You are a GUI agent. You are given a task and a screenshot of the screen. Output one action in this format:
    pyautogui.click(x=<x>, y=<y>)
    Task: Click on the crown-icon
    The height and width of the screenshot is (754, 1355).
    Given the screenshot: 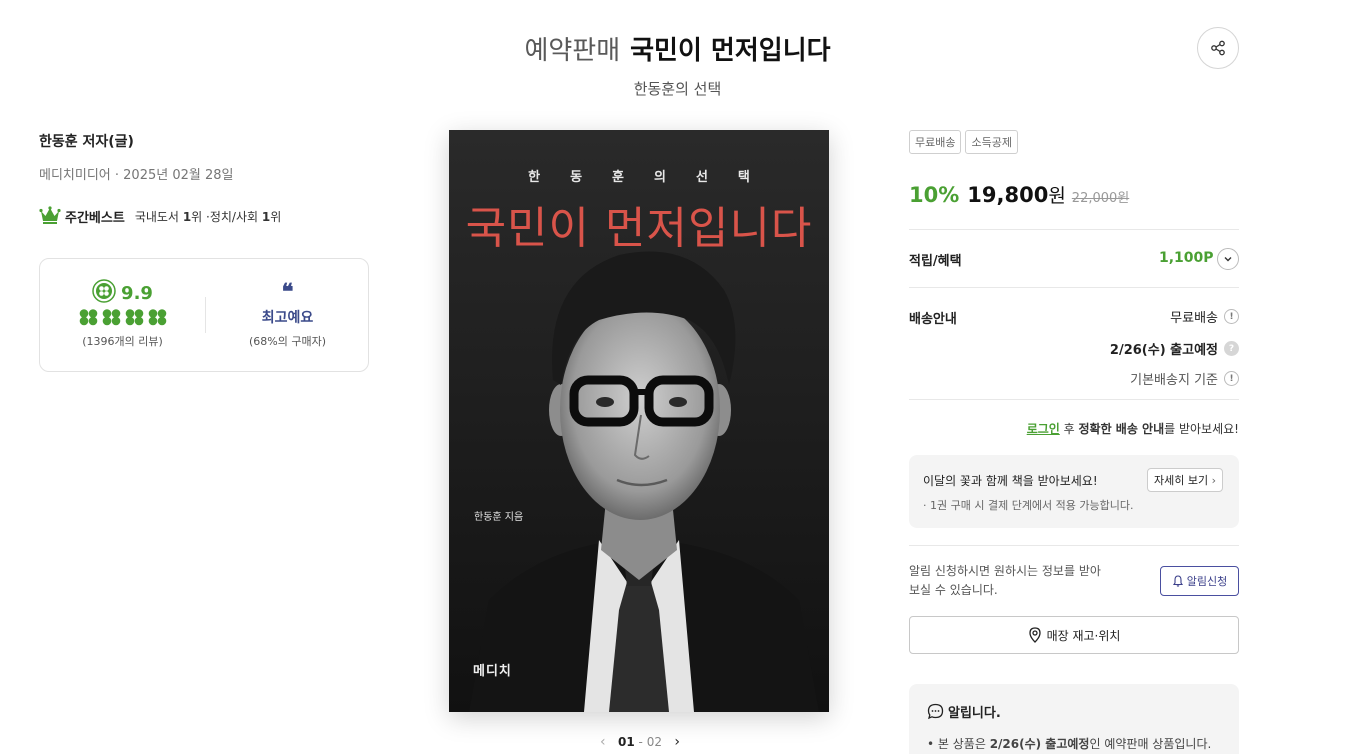 What is the action you would take?
    pyautogui.click(x=50, y=216)
    